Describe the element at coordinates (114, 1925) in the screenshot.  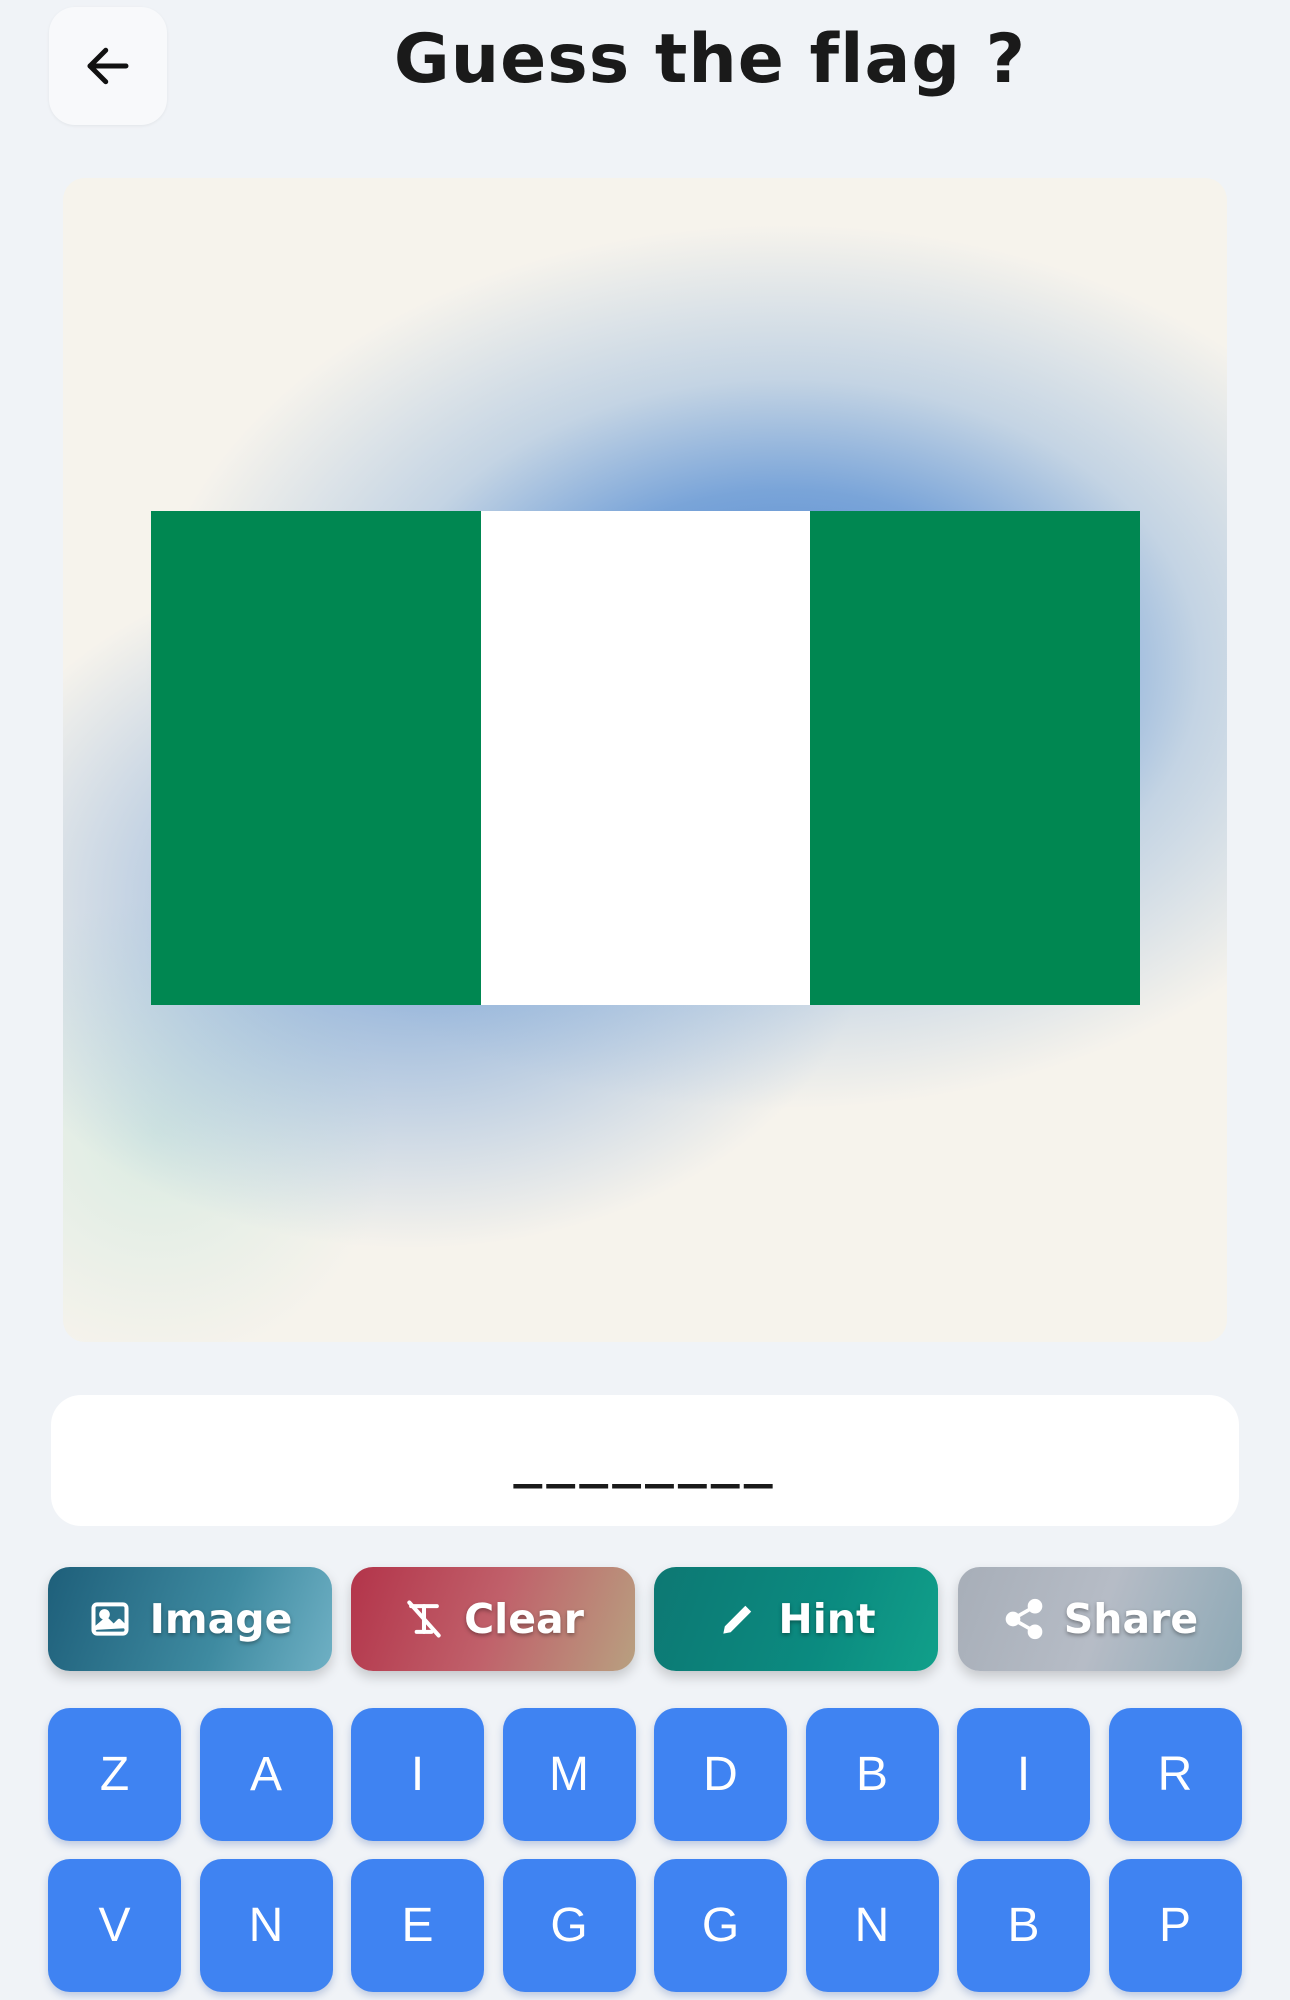
I see `letter-key: V` at that location.